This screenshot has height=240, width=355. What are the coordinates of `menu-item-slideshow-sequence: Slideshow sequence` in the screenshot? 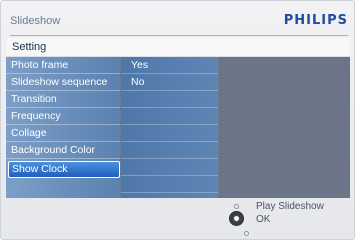 It's located at (63, 82).